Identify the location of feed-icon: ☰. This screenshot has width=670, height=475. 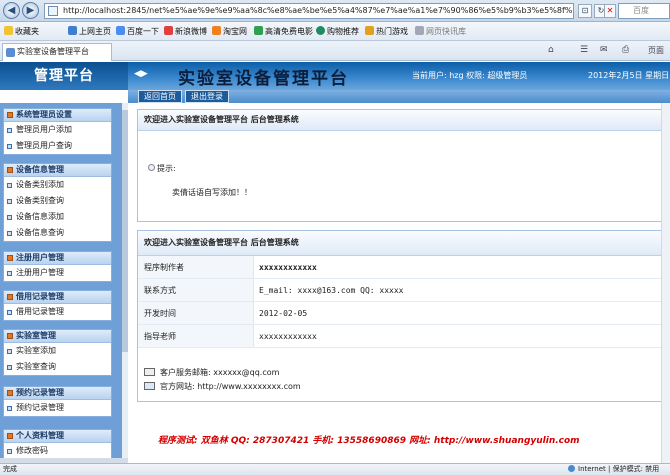
(584, 50).